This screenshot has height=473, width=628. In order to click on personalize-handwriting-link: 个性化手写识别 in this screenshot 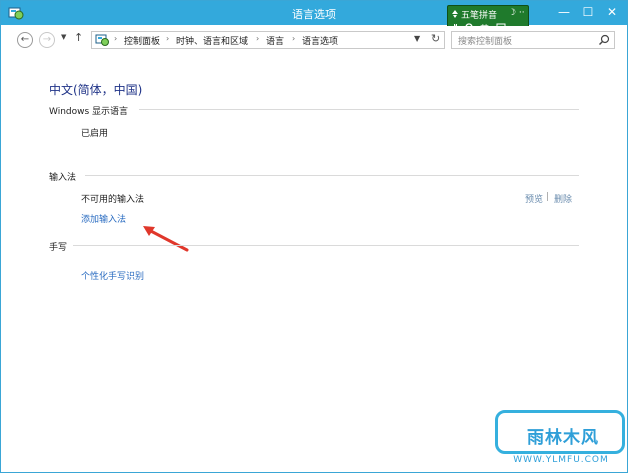, I will do `click(112, 275)`.